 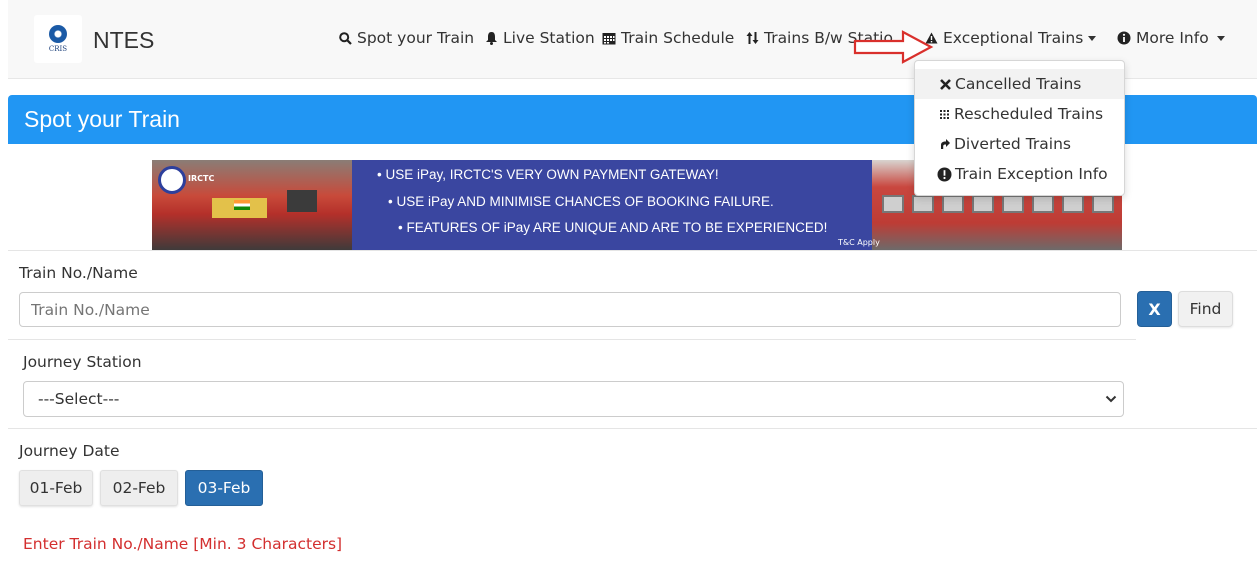 I want to click on train-label: Train No./Name, so click(x=78, y=273).